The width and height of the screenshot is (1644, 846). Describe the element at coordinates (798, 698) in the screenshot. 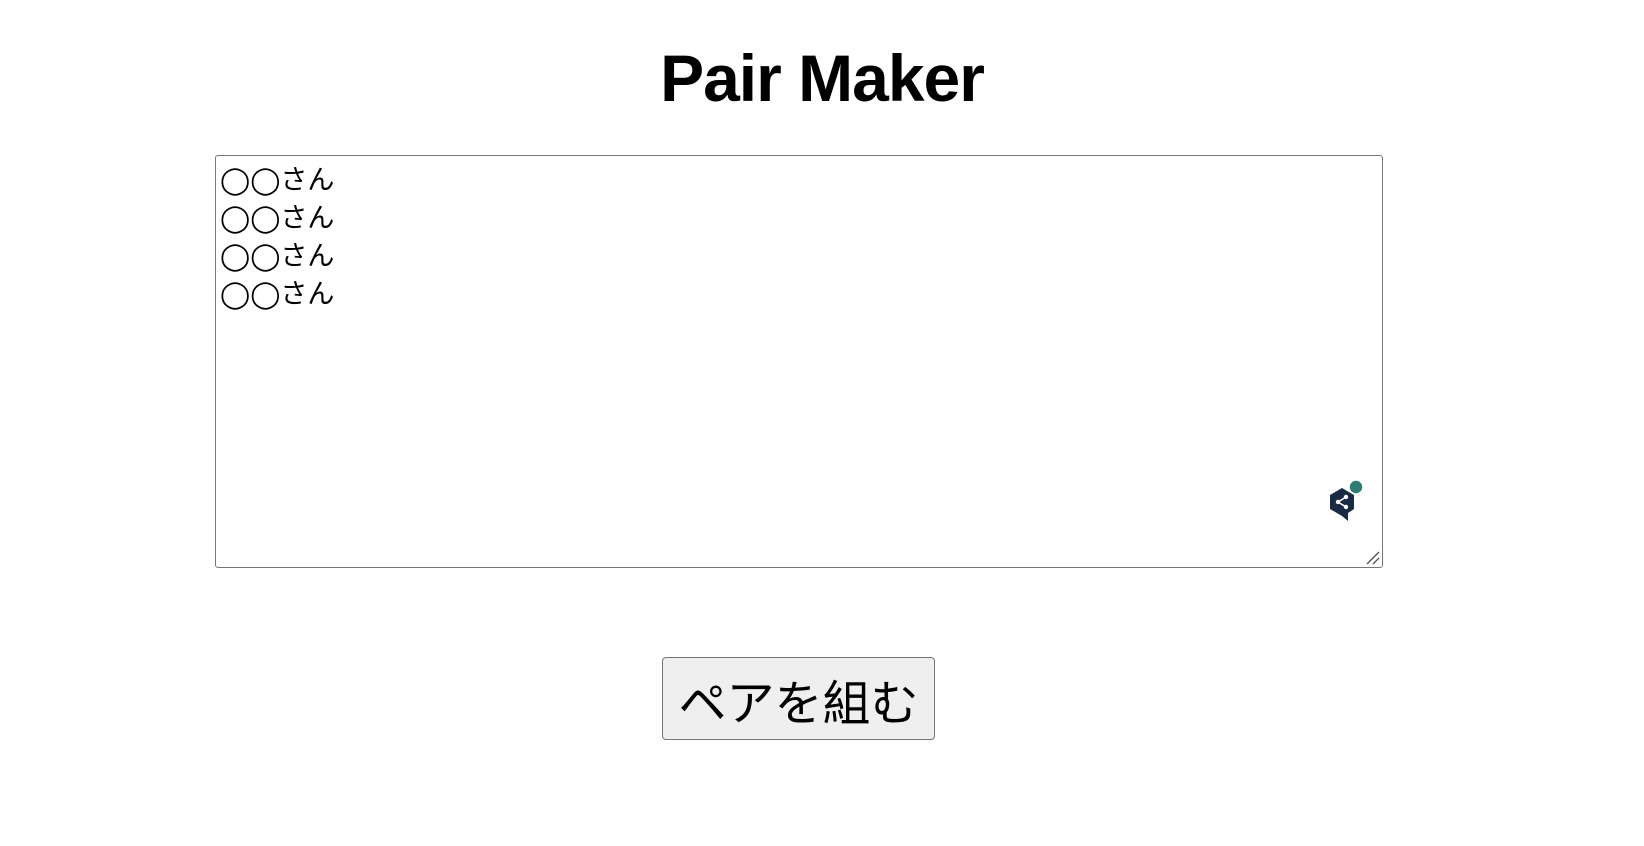

I see `make-pairs-button: ペアを組む` at that location.